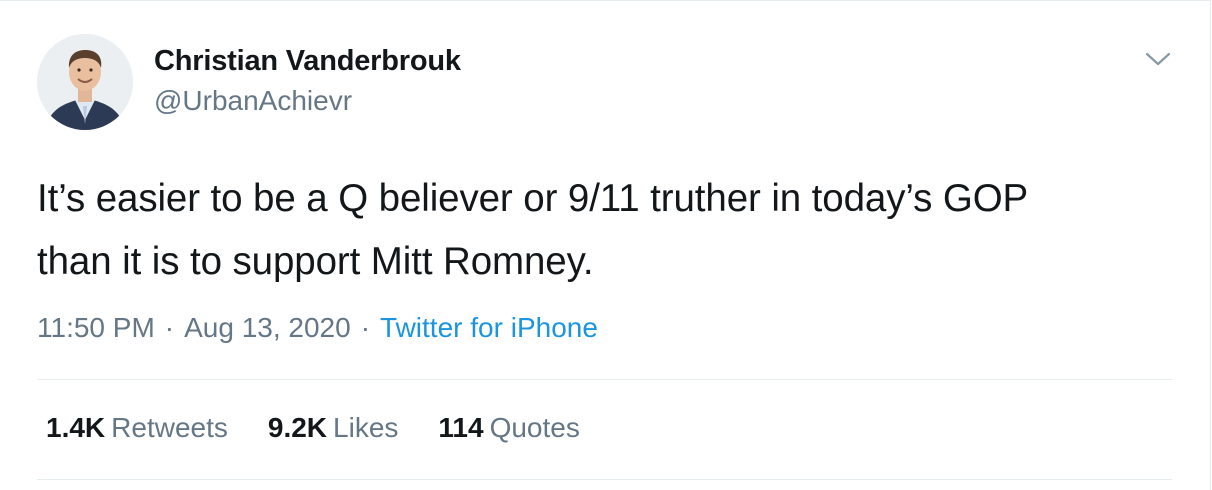  What do you see at coordinates (366, 427) in the screenshot?
I see `likes-label: Likes` at bounding box center [366, 427].